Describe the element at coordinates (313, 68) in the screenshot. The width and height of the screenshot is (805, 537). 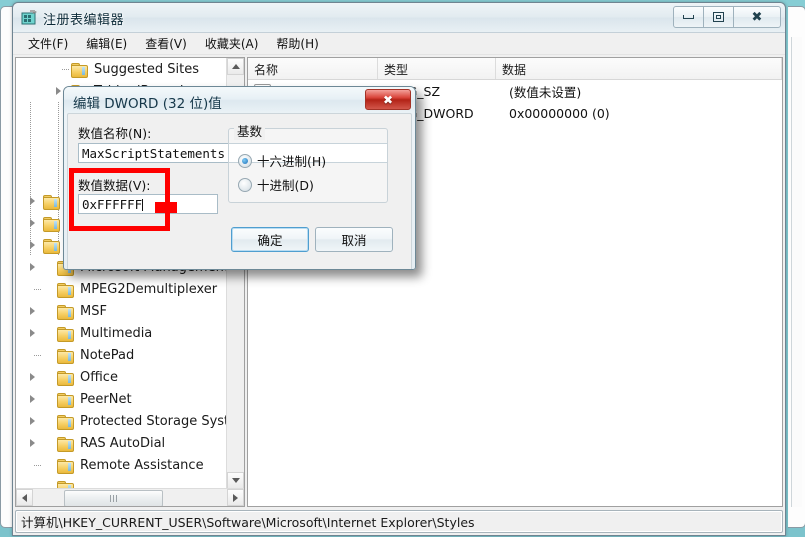
I see `column-header-name: 名称` at that location.